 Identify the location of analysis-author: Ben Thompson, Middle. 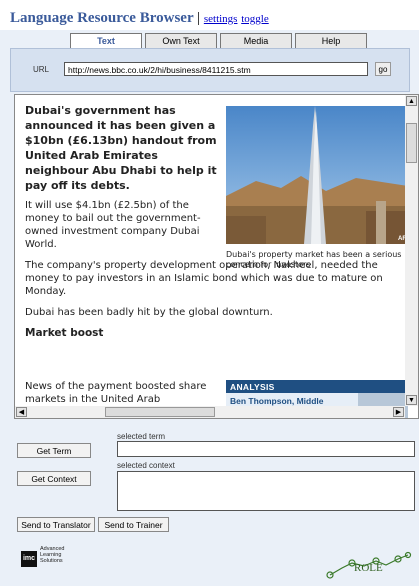
(277, 401).